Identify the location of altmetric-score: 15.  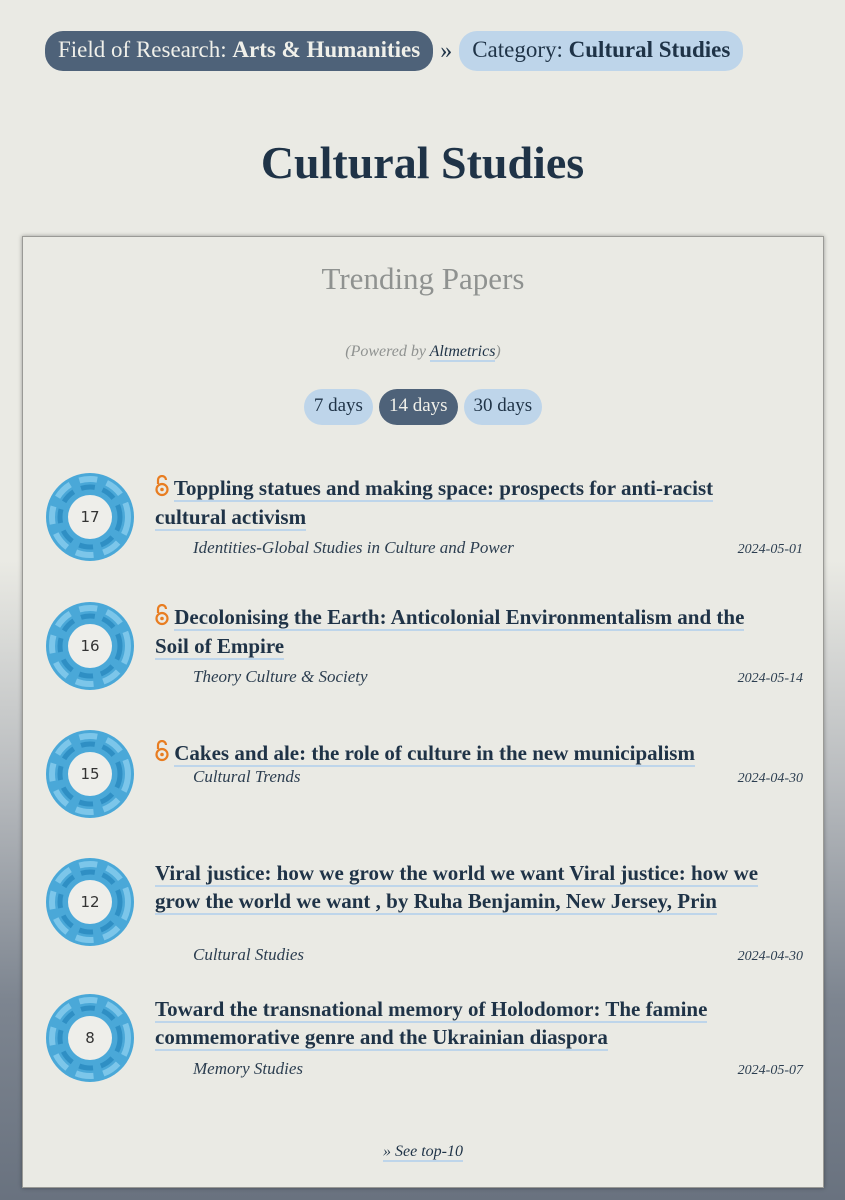
(90, 774).